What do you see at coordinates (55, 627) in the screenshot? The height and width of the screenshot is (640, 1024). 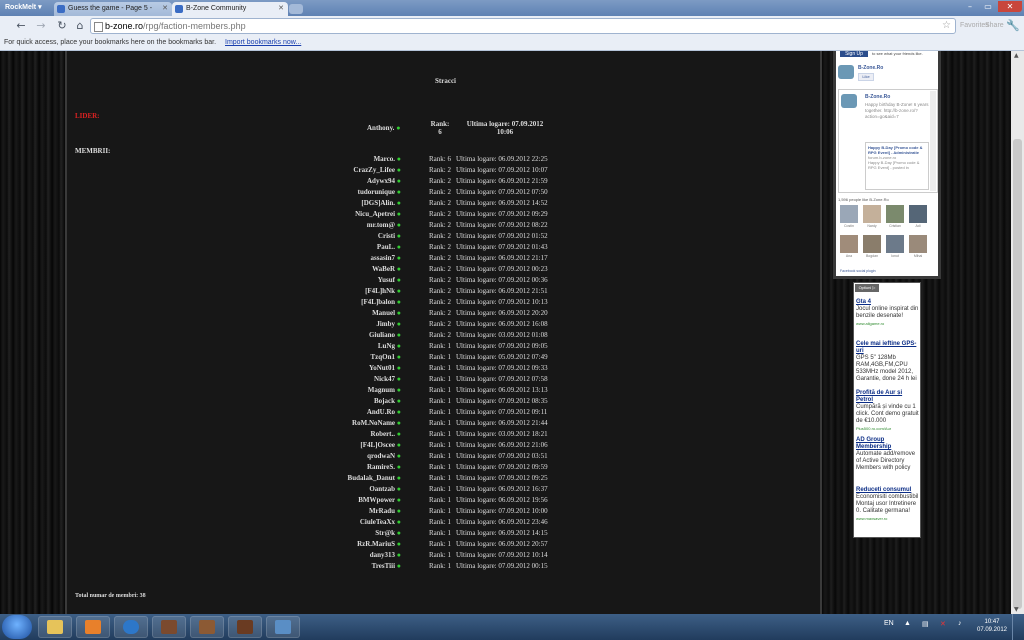 I see `taskbar-explorer` at bounding box center [55, 627].